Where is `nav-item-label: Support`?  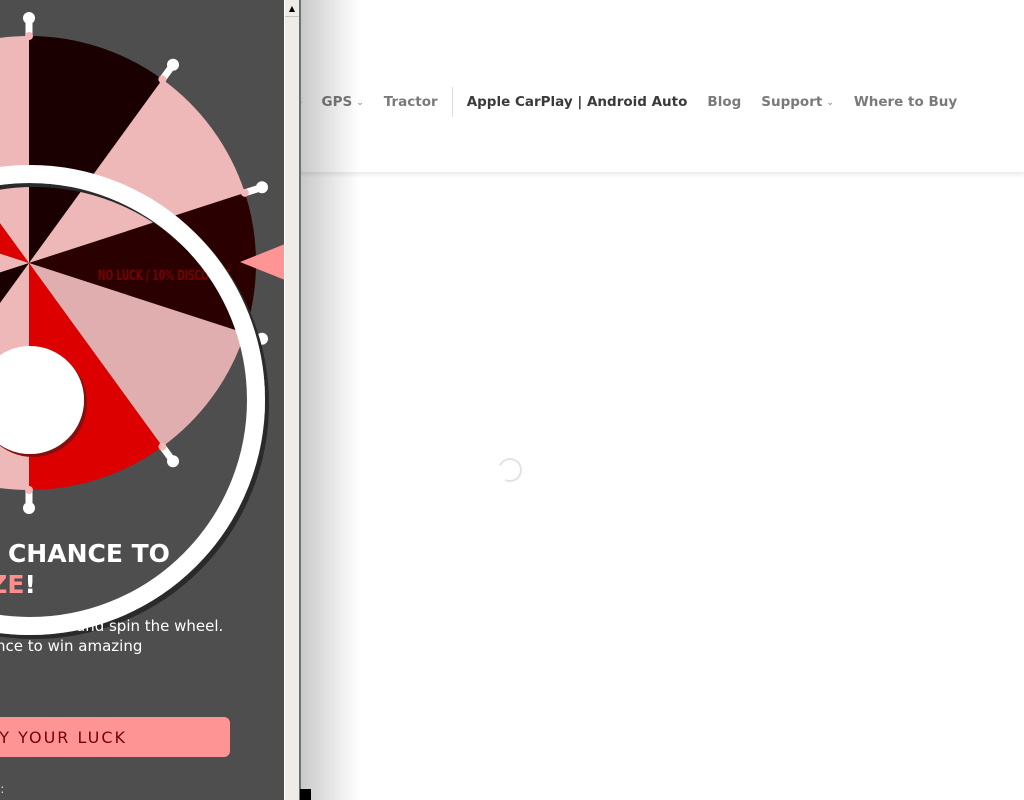
nav-item-label: Support is located at coordinates (792, 102).